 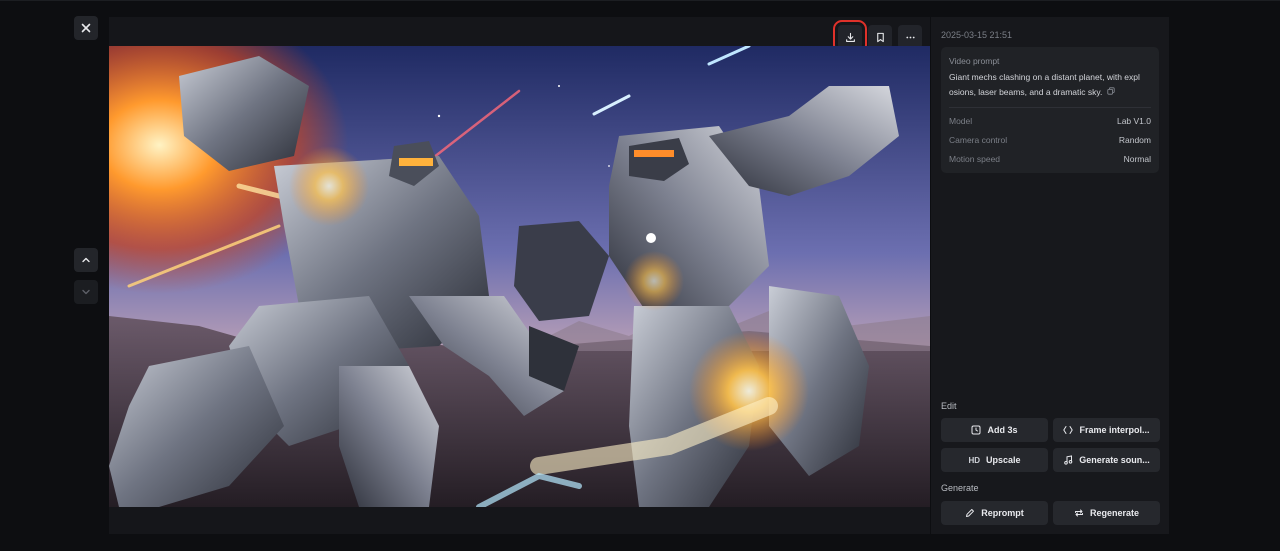 What do you see at coordinates (977, 35) in the screenshot?
I see `created-timestamp: 2025-03-15 21:51` at bounding box center [977, 35].